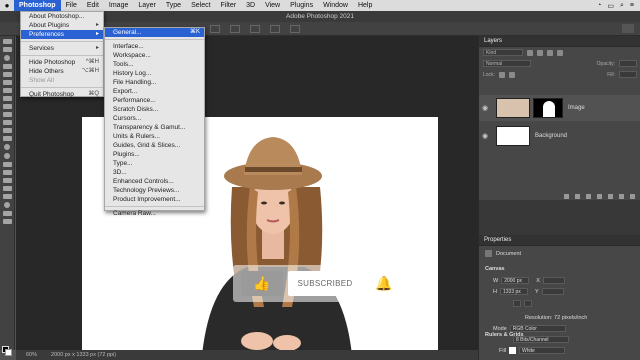 The width and height of the screenshot is (640, 360). I want to click on opacity-field, so click(628, 63).